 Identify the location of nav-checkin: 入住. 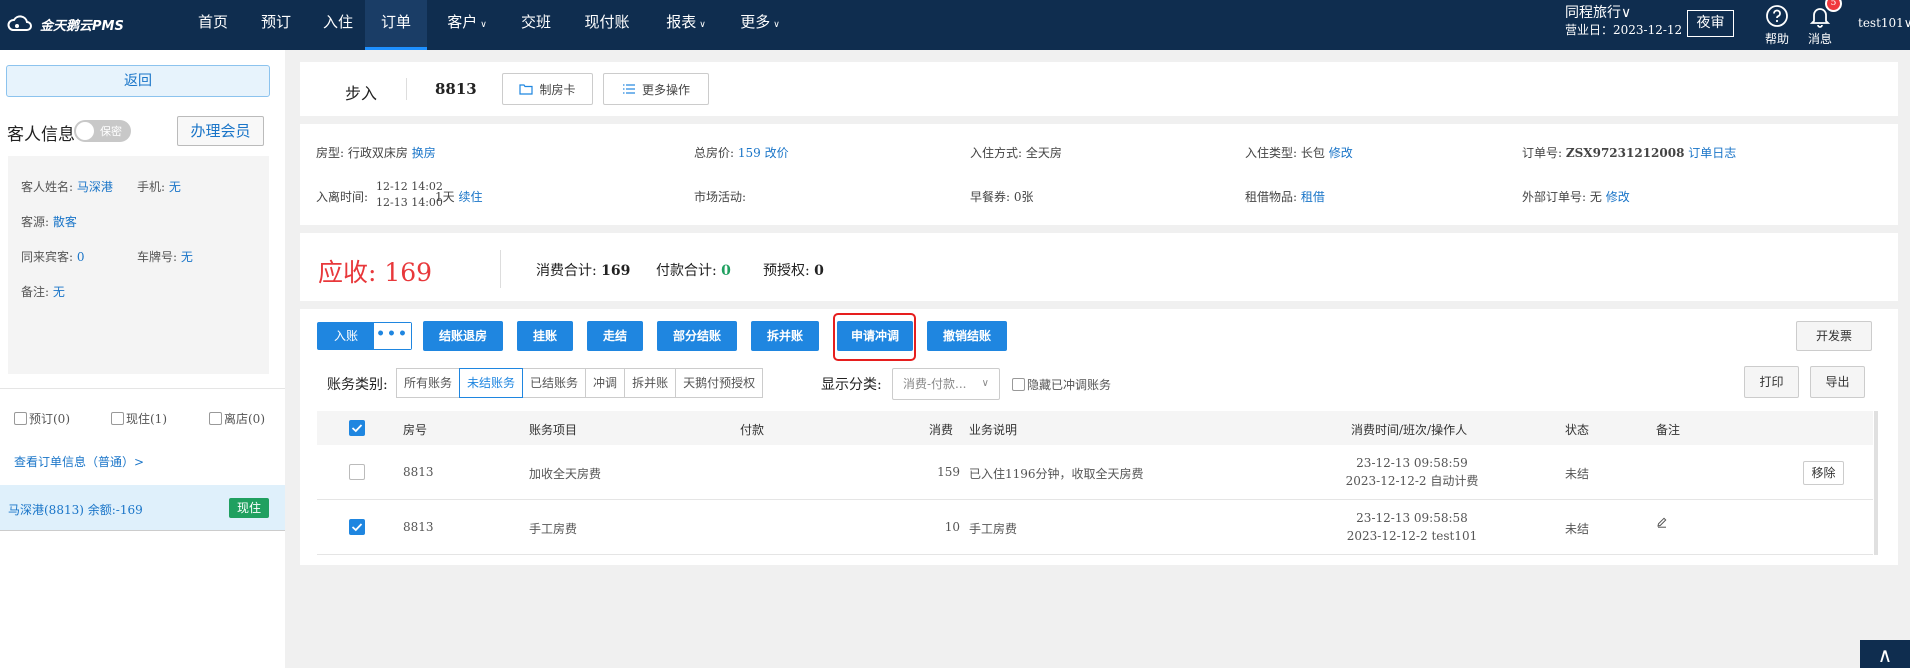
(338, 25).